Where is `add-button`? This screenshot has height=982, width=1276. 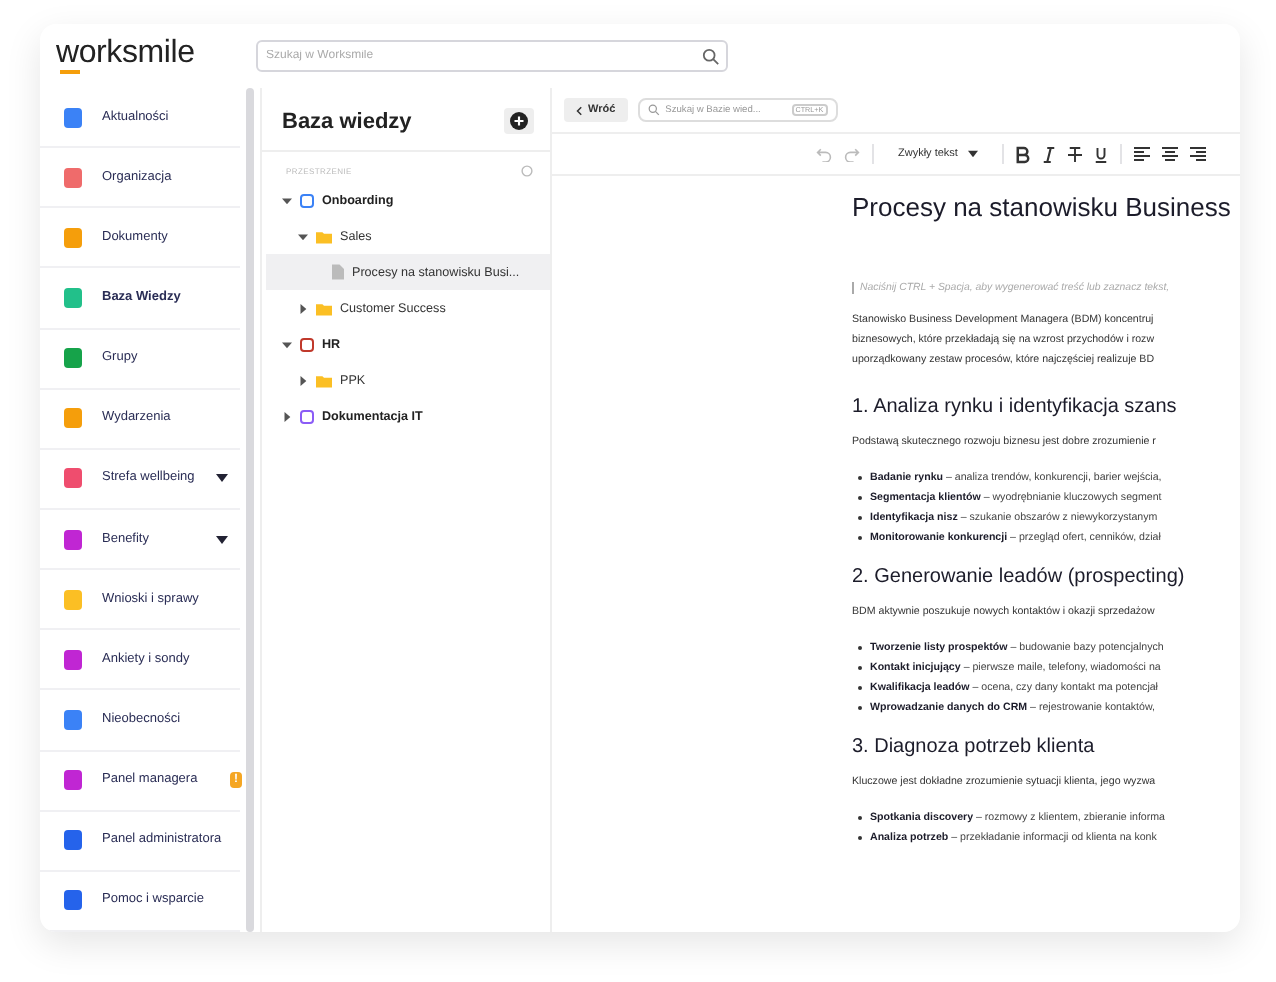 add-button is located at coordinates (519, 121).